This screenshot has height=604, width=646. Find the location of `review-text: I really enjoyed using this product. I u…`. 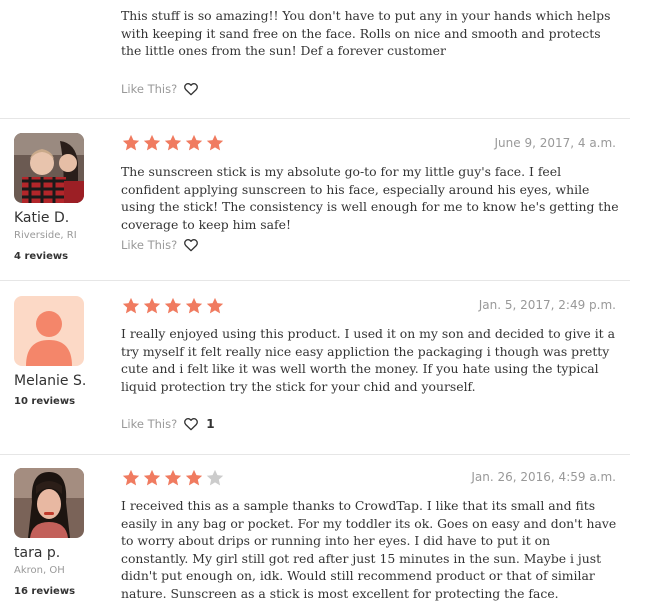

review-text: I really enjoyed using this product. I u… is located at coordinates (368, 360).